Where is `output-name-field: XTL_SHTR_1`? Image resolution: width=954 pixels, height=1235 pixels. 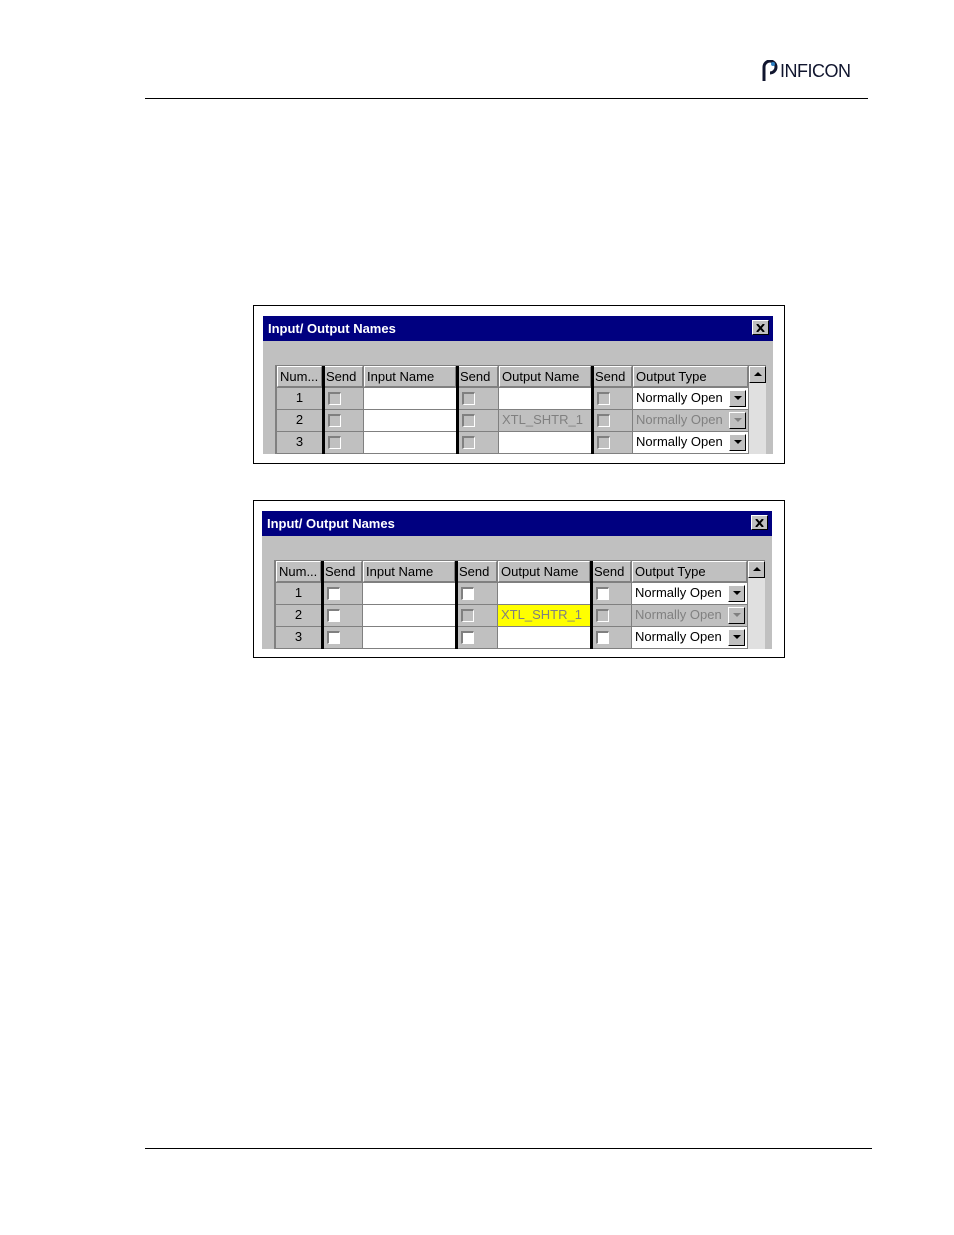 output-name-field: XTL_SHTR_1 is located at coordinates (545, 420).